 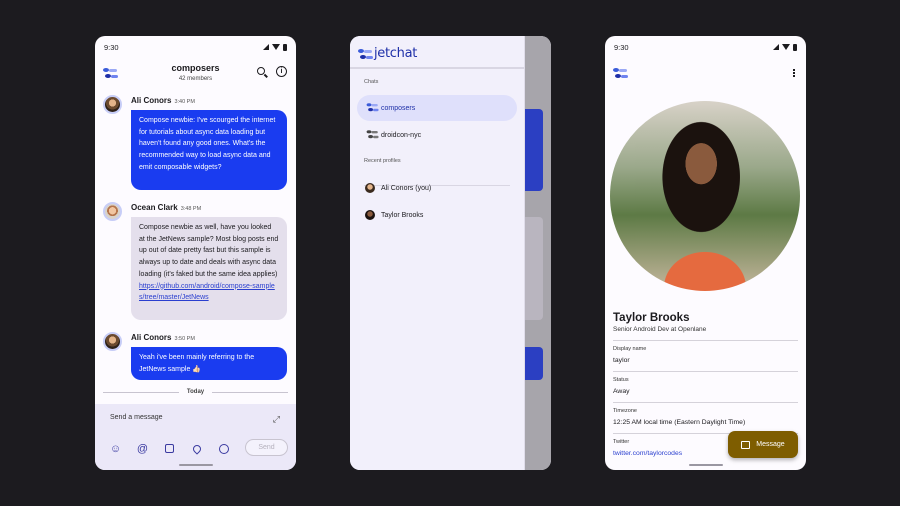 I want to click on profile-field-display-name: Display name taylor, so click(x=705, y=355).